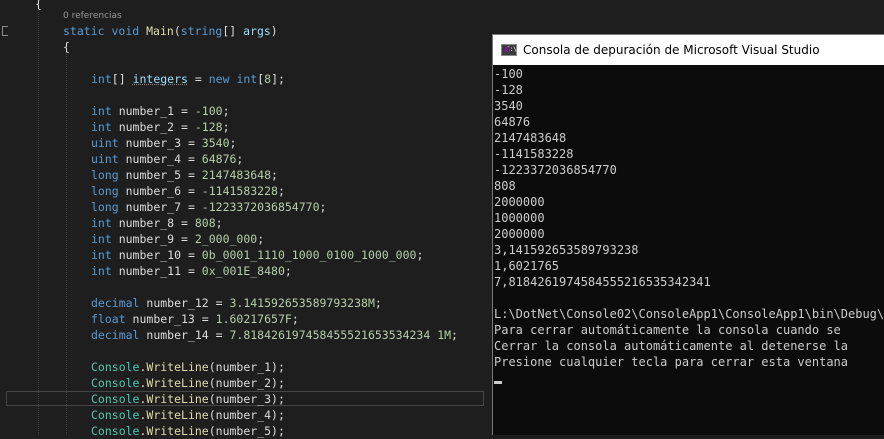 The width and height of the screenshot is (884, 439). What do you see at coordinates (243, 271) in the screenshot?
I see `literal-value: 0x_001E_8480` at bounding box center [243, 271].